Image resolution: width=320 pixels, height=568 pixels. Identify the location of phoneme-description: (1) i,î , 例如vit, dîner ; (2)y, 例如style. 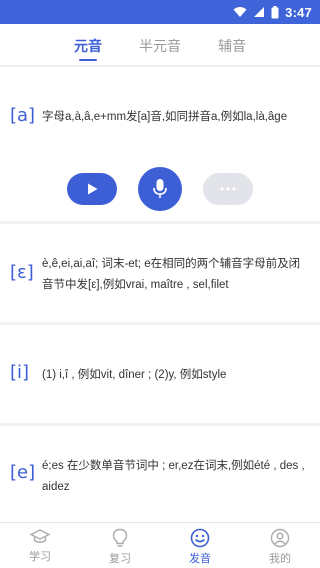
(134, 375).